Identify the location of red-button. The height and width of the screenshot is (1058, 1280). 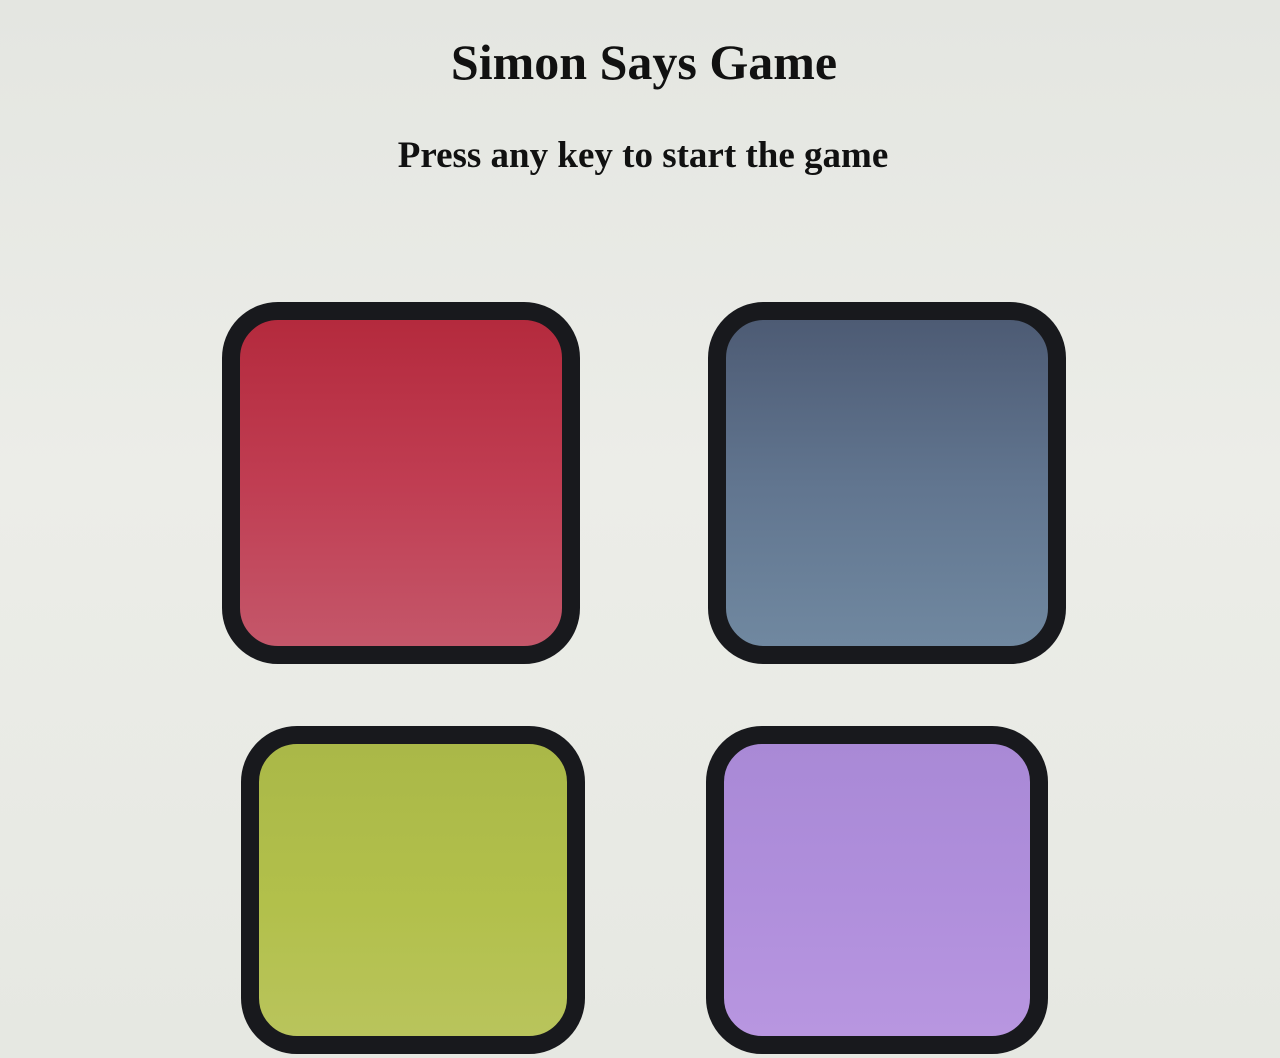
(401, 483).